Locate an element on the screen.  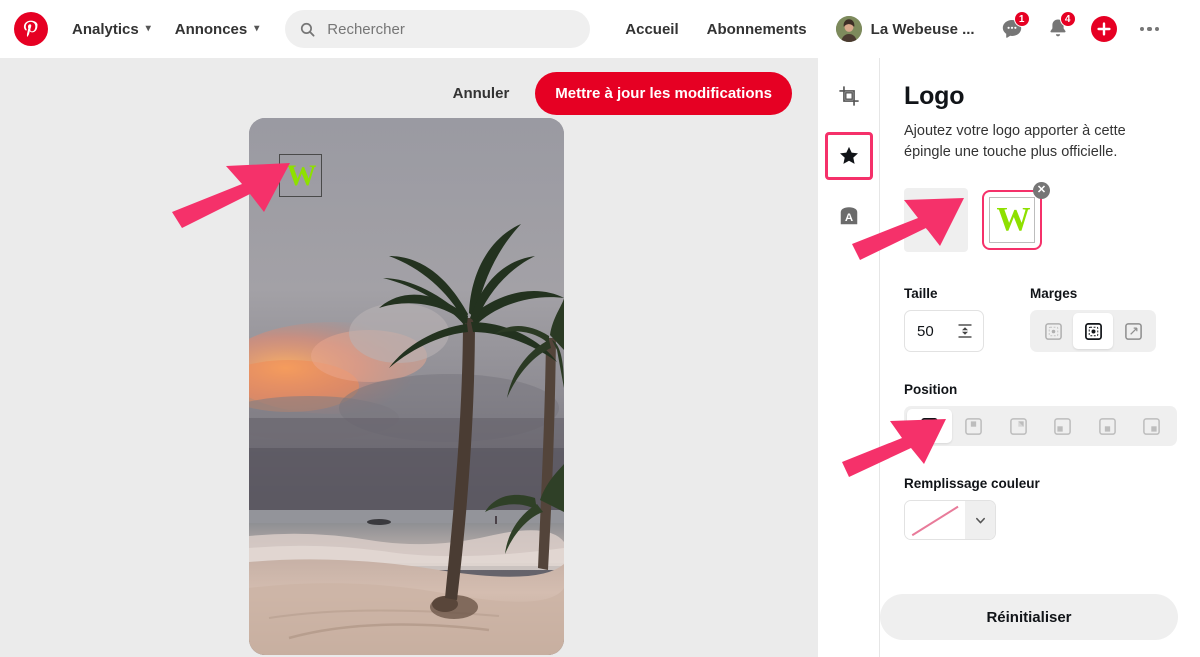
page-title: Logo is located at coordinates (934, 96).